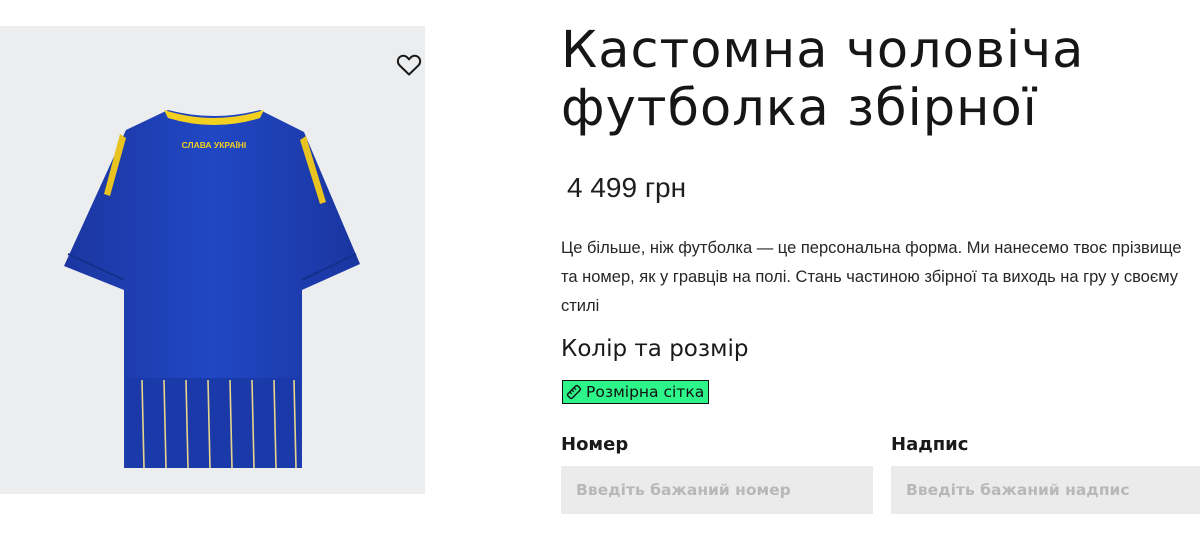 The height and width of the screenshot is (537, 1200). I want to click on product-title-line1: Кастомна чоловіча, so click(823, 50).